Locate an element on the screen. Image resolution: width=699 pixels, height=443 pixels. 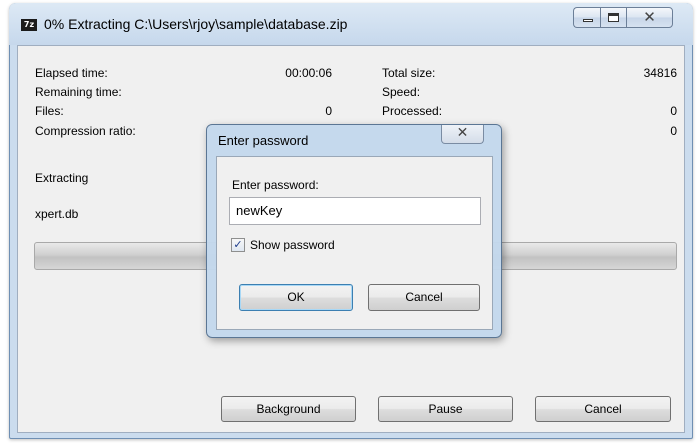
checkmark-icon: ✓ is located at coordinates (238, 244).